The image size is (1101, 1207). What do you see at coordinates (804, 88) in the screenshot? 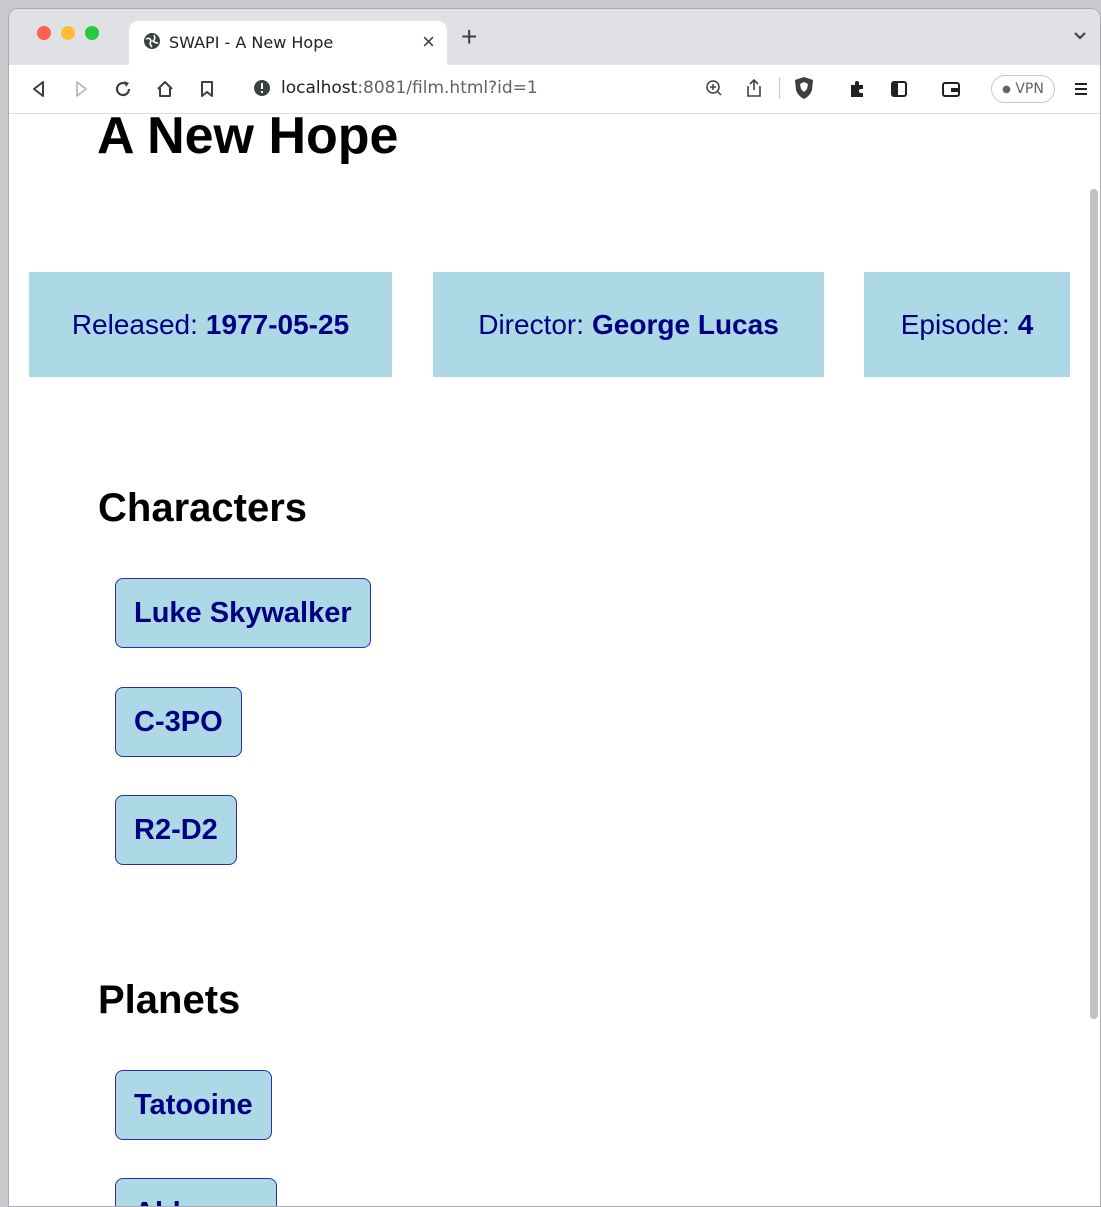
I see `brave-shield-icon` at bounding box center [804, 88].